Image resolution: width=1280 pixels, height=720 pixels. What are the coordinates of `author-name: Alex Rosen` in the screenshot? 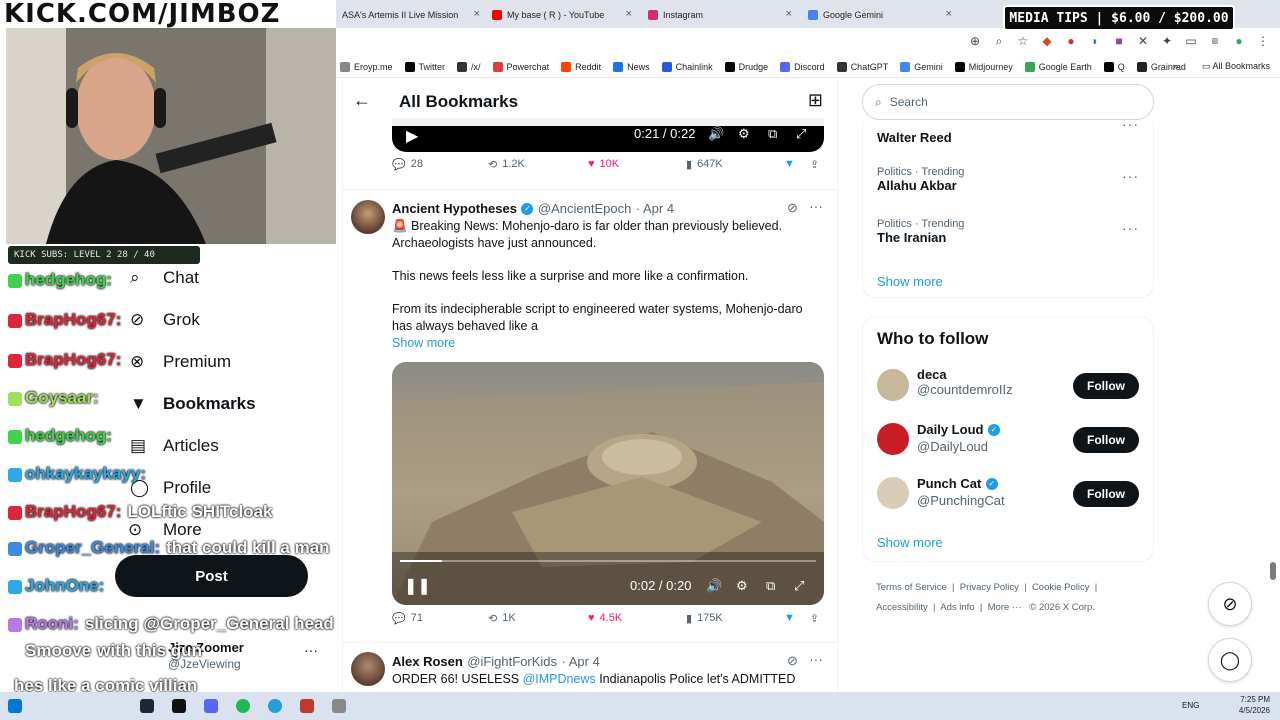 It's located at (427, 661).